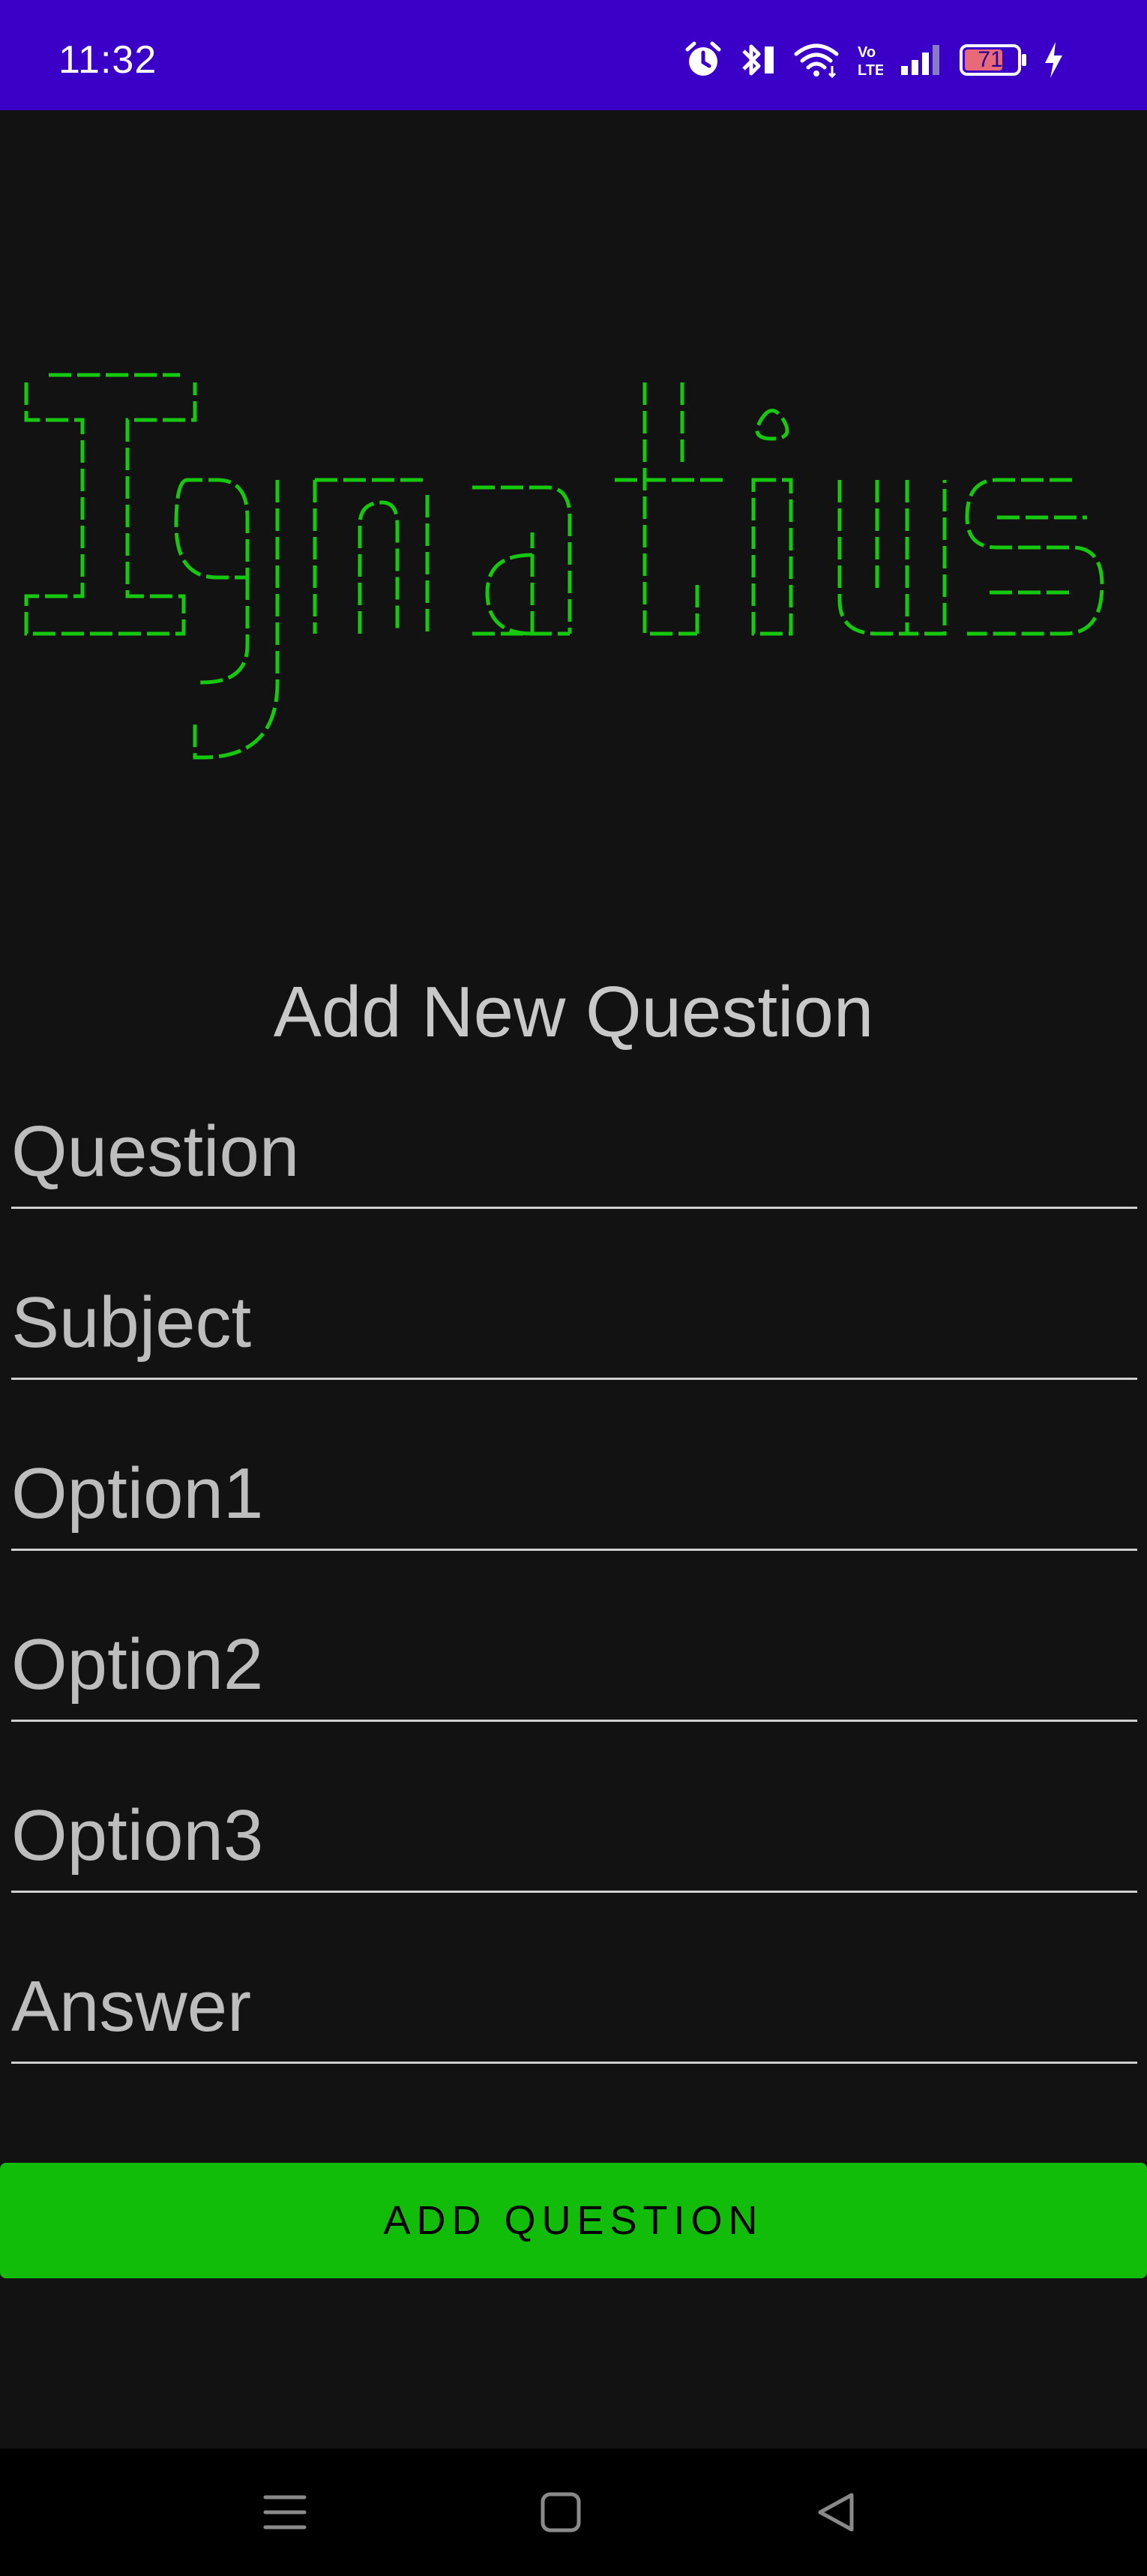  Describe the element at coordinates (574, 1665) in the screenshot. I see `option2-input` at that location.